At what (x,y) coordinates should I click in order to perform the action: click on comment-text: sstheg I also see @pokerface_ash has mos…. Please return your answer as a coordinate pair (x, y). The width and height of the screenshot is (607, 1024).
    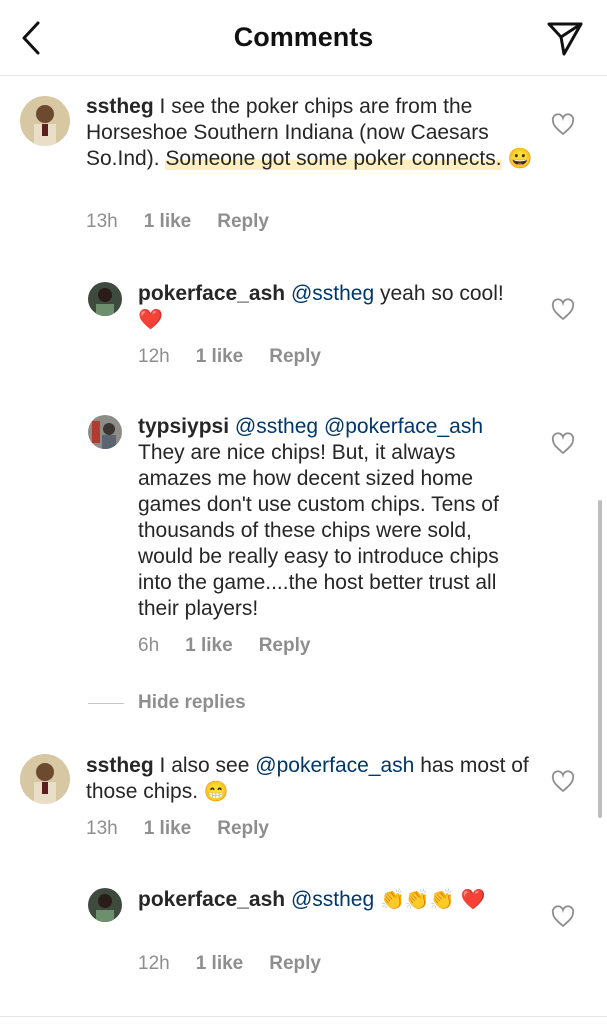
    Looking at the image, I should click on (311, 779).